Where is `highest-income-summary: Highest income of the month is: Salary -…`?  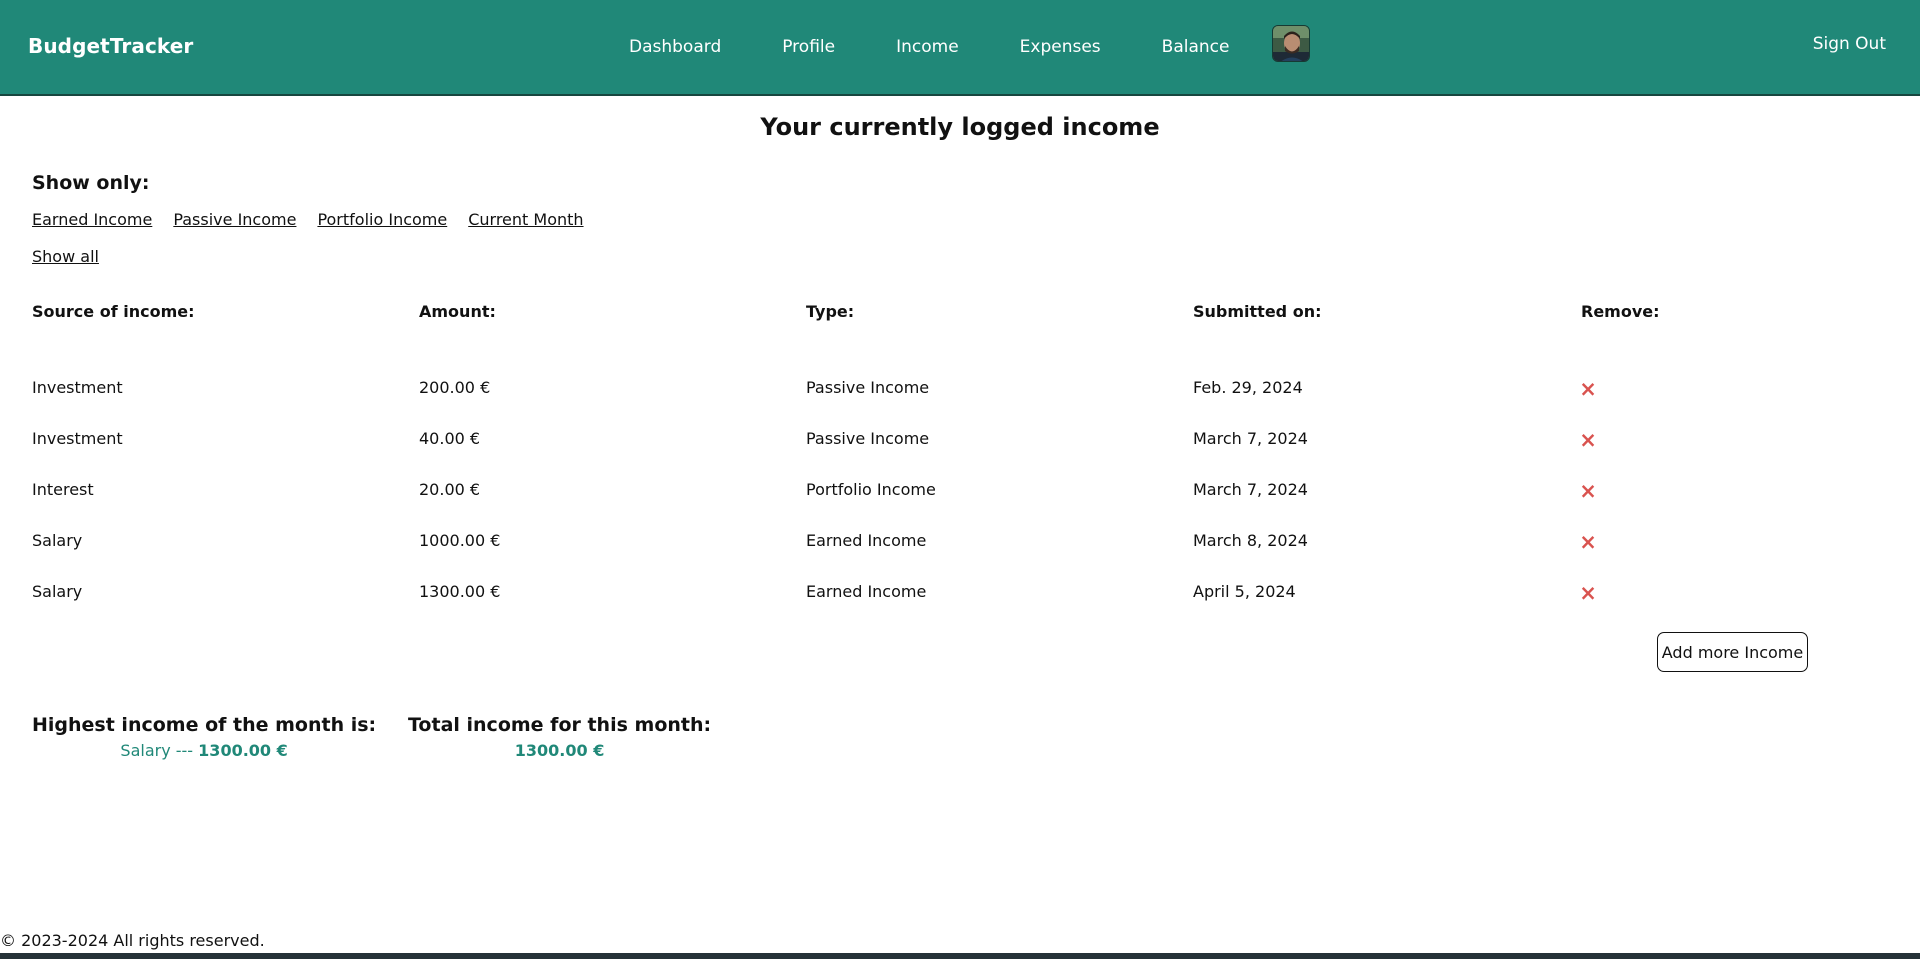
highest-income-summary: Highest income of the month is: Salary -… is located at coordinates (204, 737).